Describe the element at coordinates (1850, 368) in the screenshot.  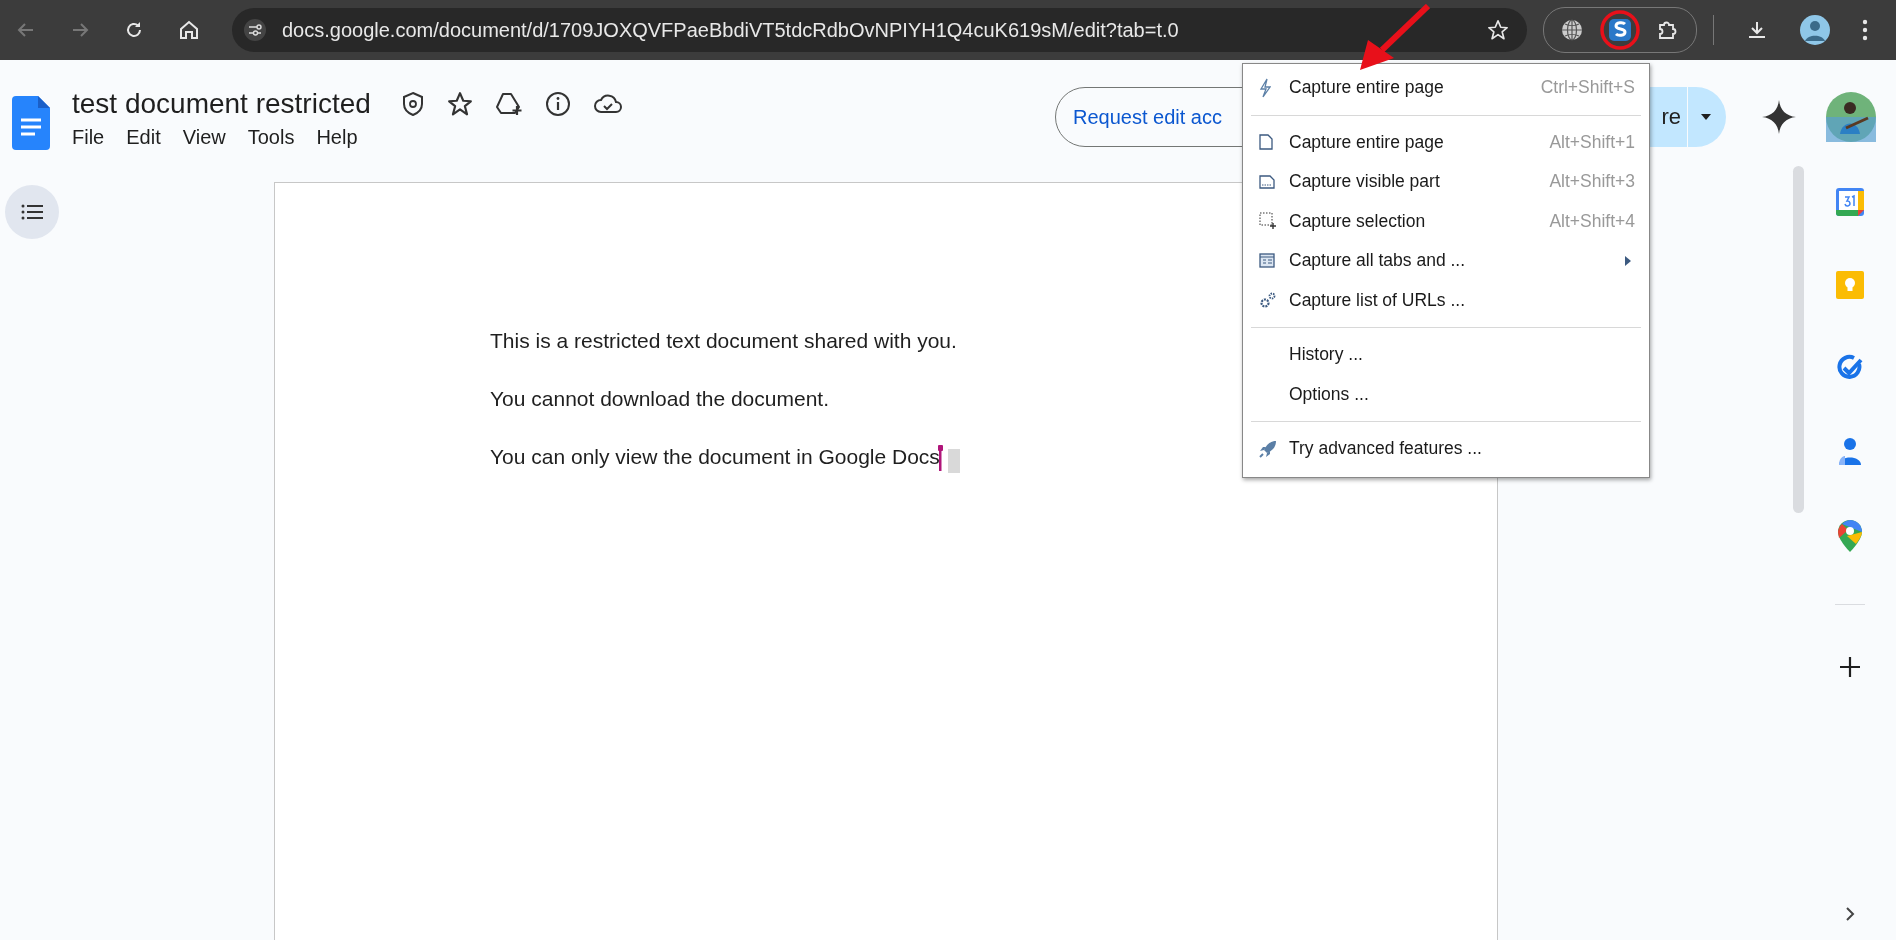
I see `checkmark-circle-icon` at that location.